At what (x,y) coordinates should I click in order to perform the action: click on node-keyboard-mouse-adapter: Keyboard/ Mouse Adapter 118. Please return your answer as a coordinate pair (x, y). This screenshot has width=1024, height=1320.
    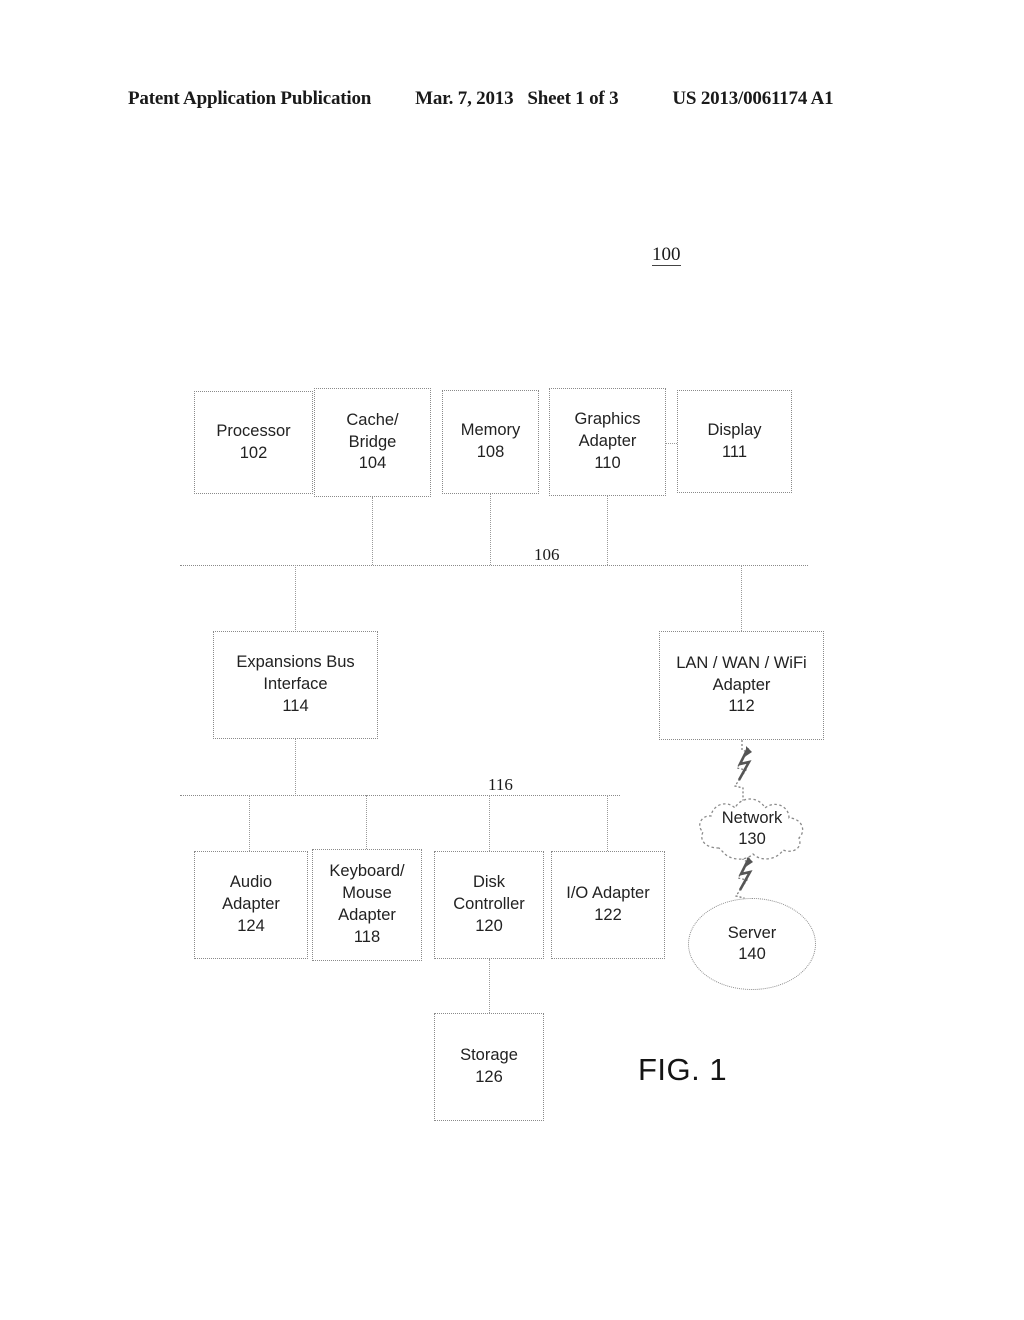
    Looking at the image, I should click on (367, 905).